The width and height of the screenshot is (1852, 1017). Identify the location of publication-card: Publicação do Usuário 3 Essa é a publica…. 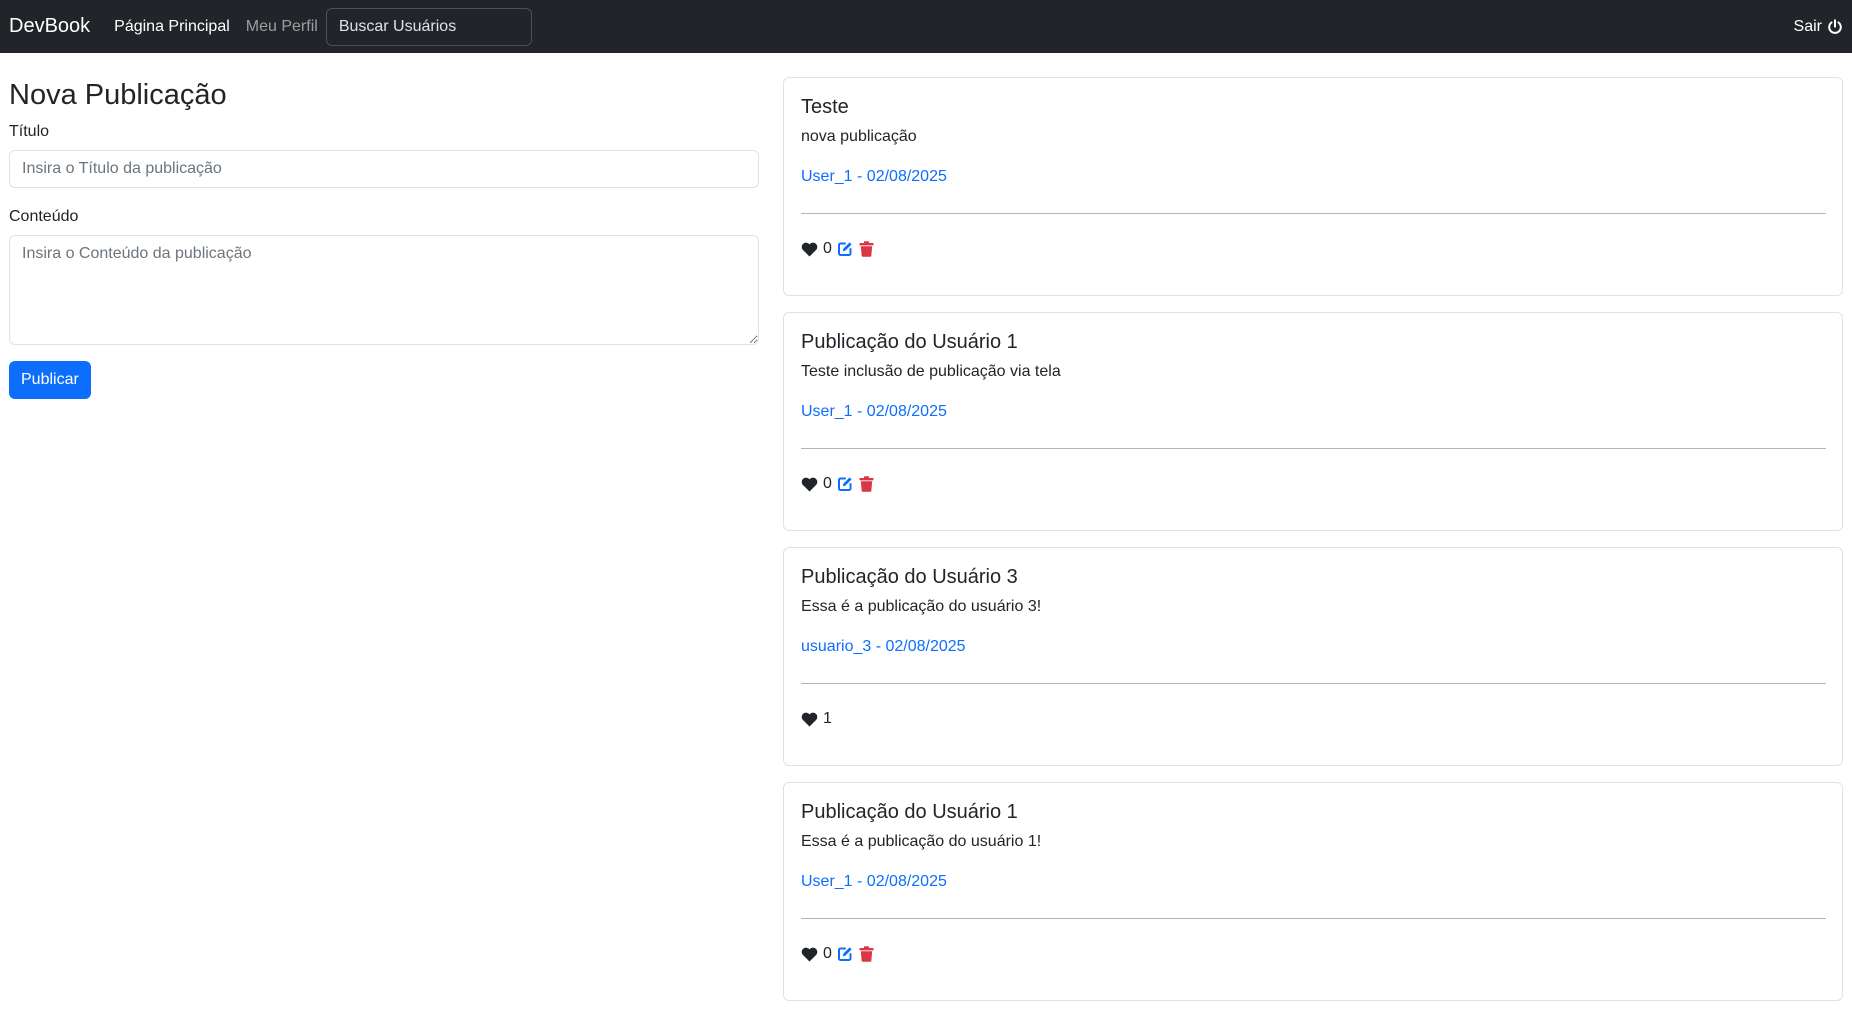
(1313, 656).